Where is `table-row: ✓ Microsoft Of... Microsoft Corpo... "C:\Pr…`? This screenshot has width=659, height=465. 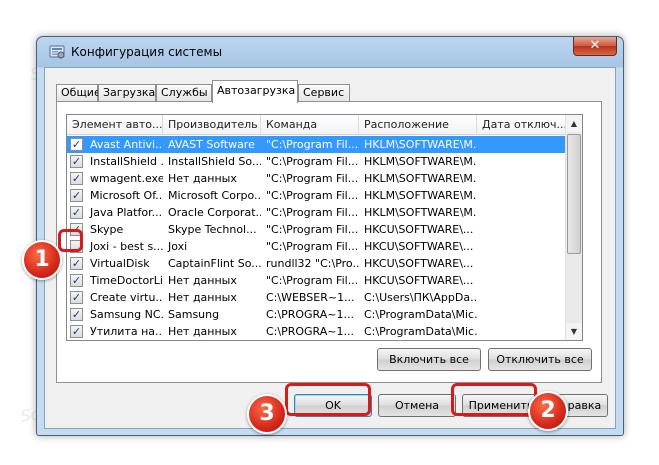
table-row: ✓ Microsoft Of... Microsoft Corpo... "C:\Pr… is located at coordinates (322, 195).